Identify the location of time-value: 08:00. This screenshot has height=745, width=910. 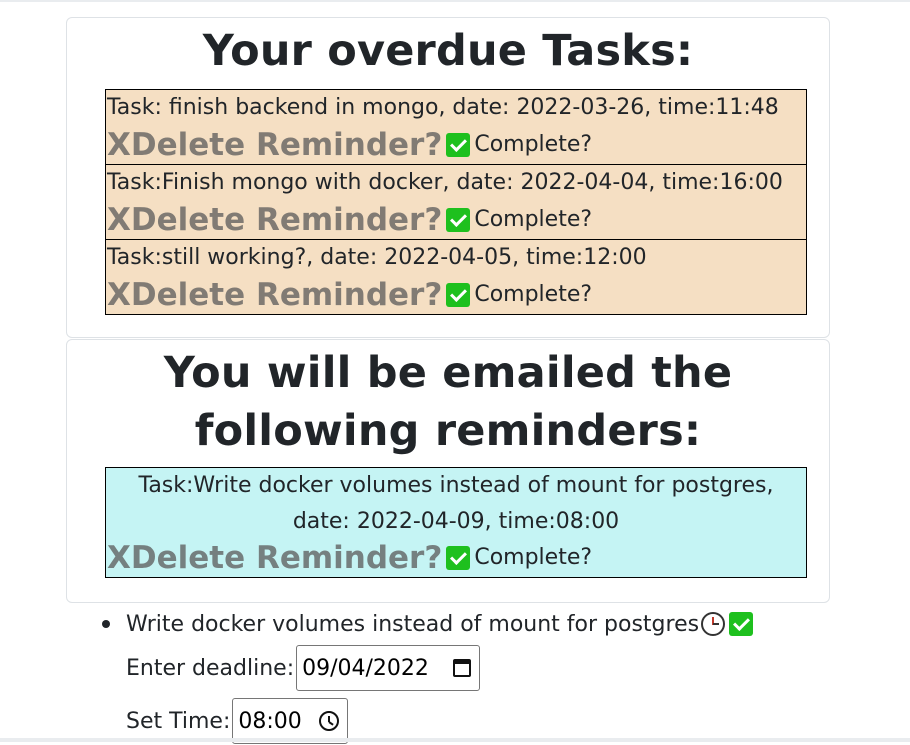
(270, 721).